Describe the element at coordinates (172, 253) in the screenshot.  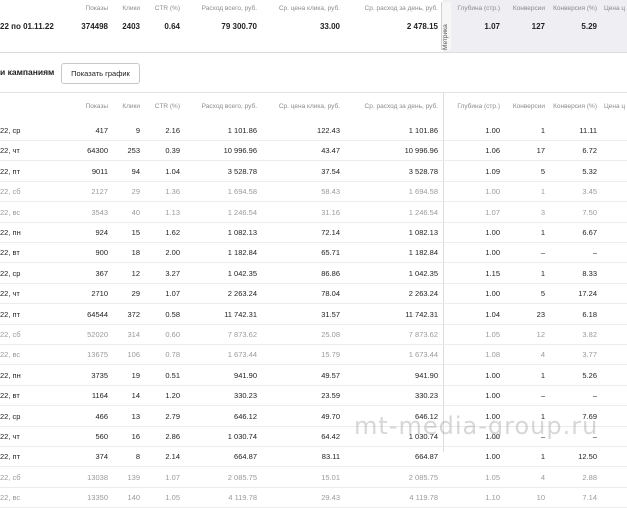
I see `cell-ctr: 2.00` at that location.